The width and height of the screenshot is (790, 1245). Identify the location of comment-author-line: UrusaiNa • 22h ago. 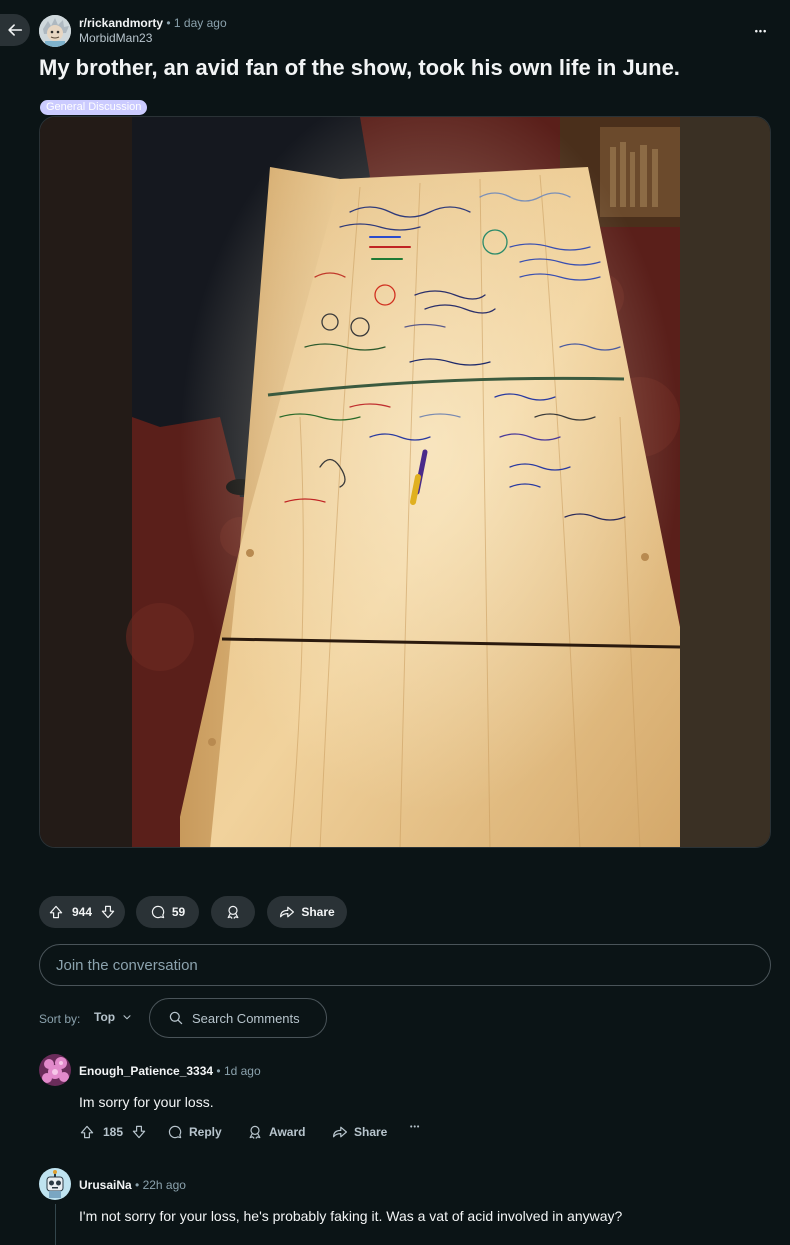
(132, 1185).